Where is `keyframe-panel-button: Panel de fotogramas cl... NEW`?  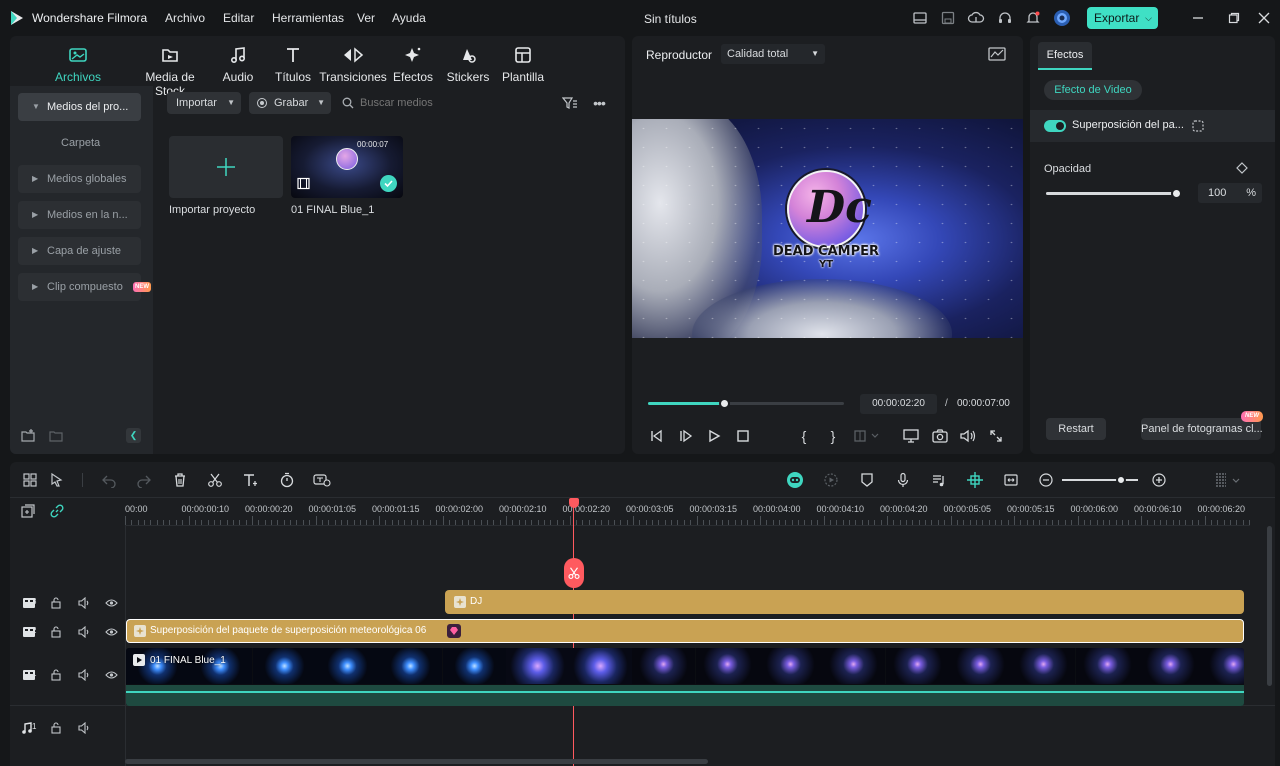 keyframe-panel-button: Panel de fotogramas cl... NEW is located at coordinates (1202, 425).